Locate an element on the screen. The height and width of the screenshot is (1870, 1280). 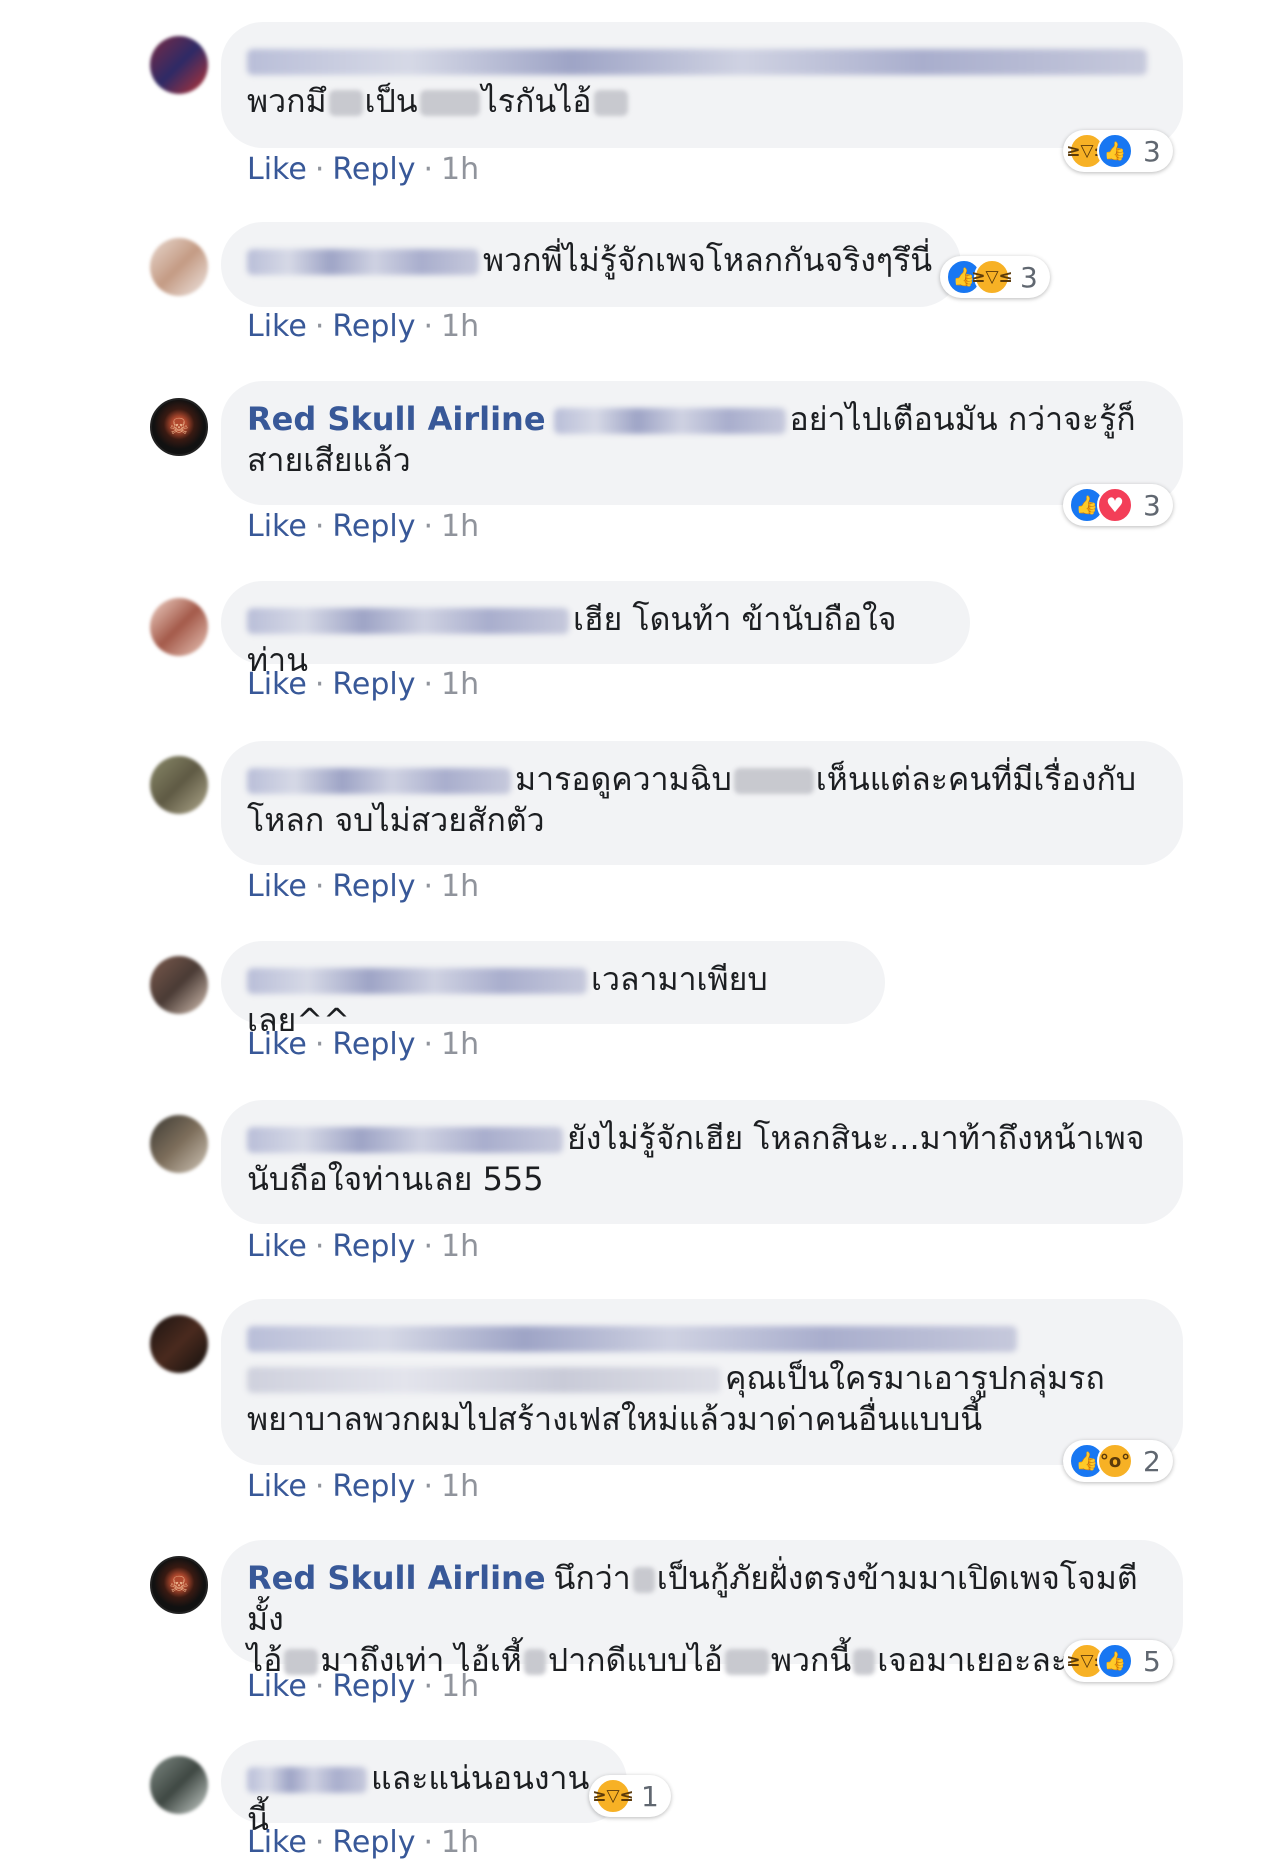
reaction-summary: 👍 ≥▽≤ 3 is located at coordinates (995, 277).